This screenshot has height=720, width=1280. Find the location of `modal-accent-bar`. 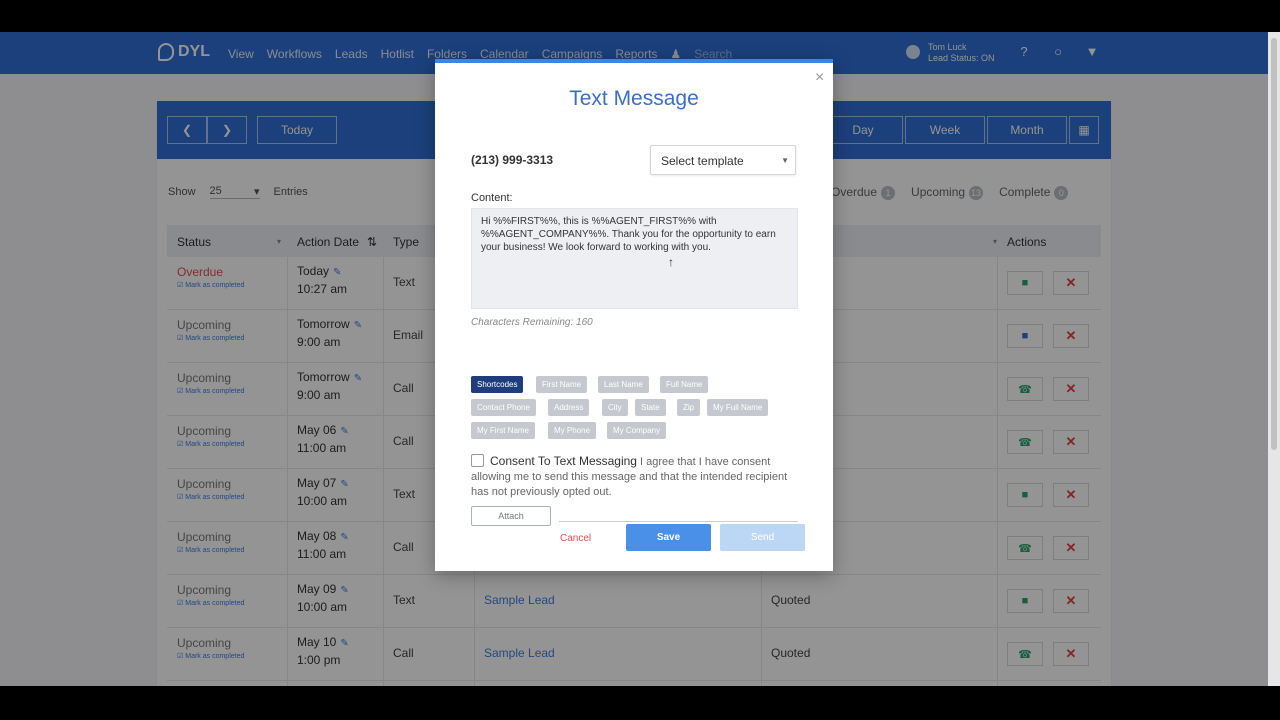

modal-accent-bar is located at coordinates (634, 61).